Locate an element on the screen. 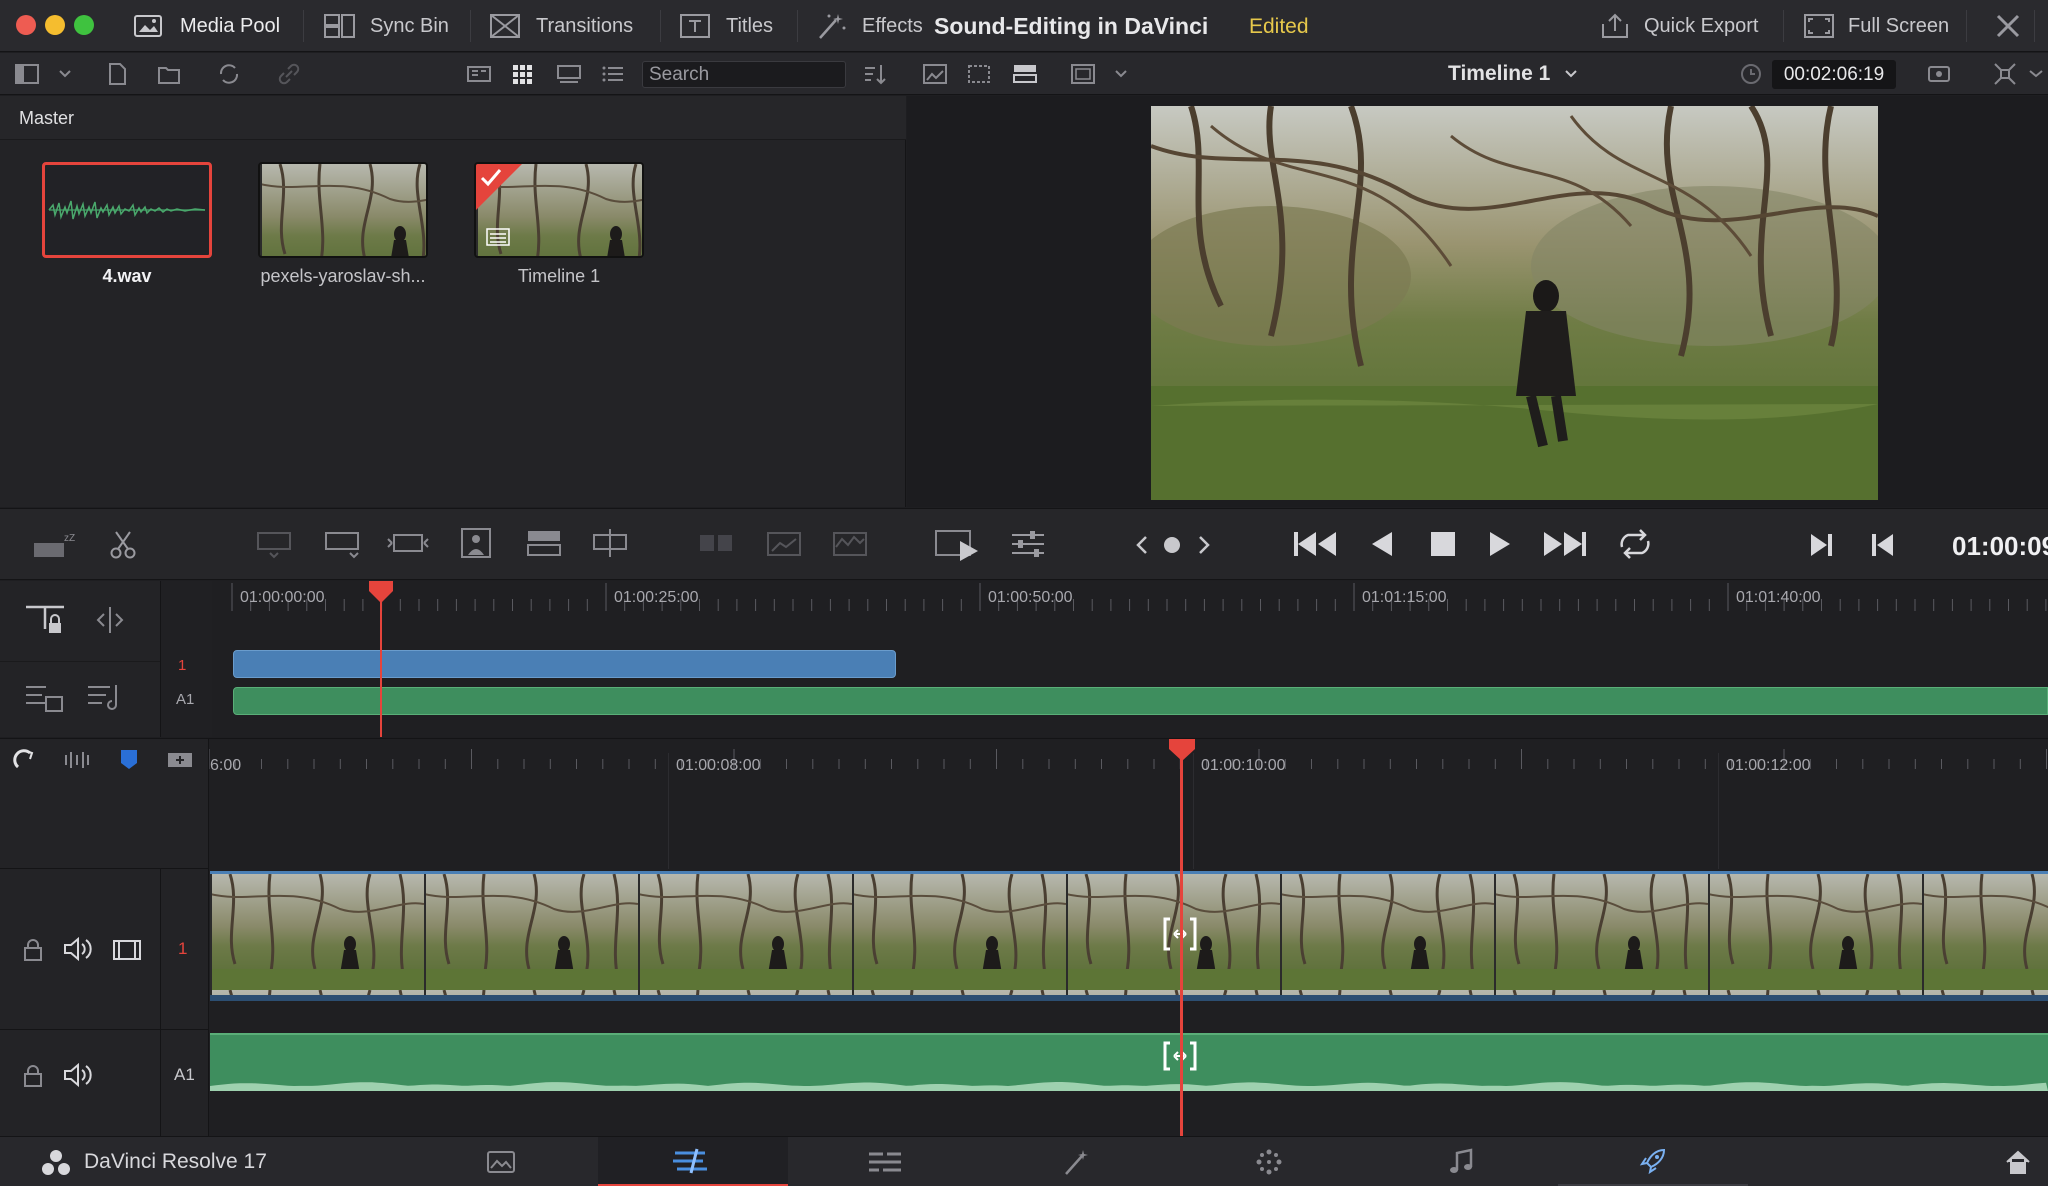  fairlight-page-button is located at coordinates (1461, 1161).